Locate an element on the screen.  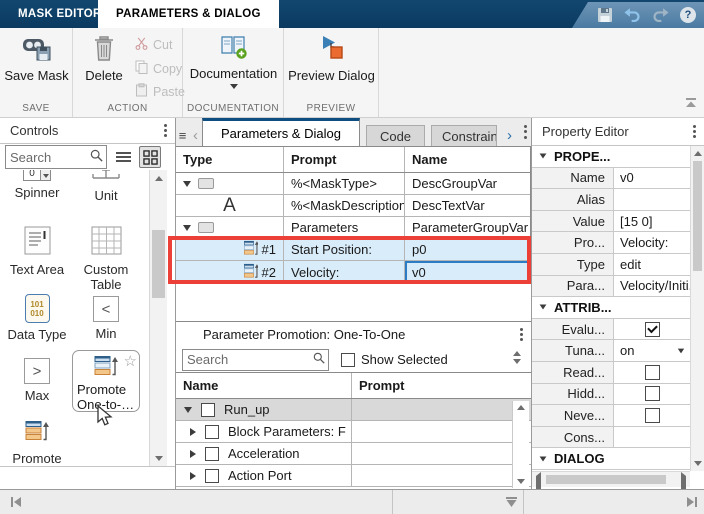
property-editor-hscrollbar is located at coordinates (611, 483).